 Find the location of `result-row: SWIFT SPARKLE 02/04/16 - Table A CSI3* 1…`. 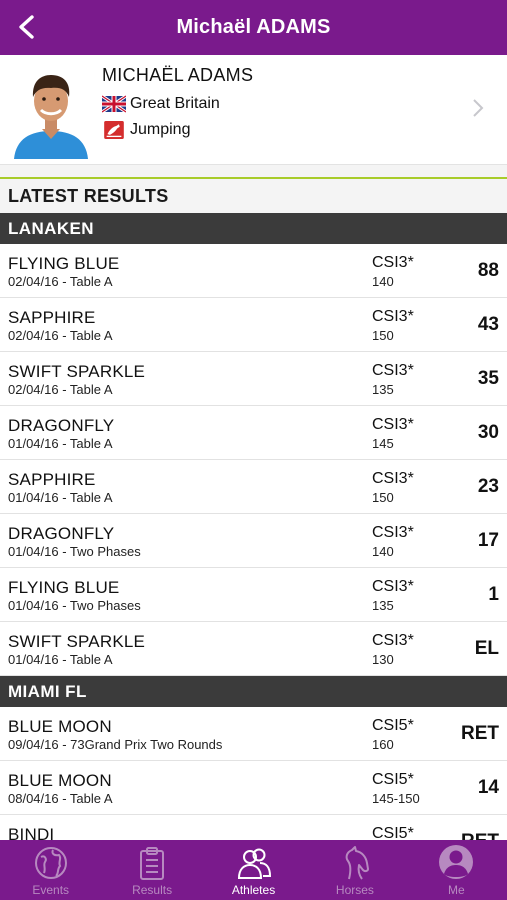

result-row: SWIFT SPARKLE 02/04/16 - Table A CSI3* 1… is located at coordinates (253, 379).